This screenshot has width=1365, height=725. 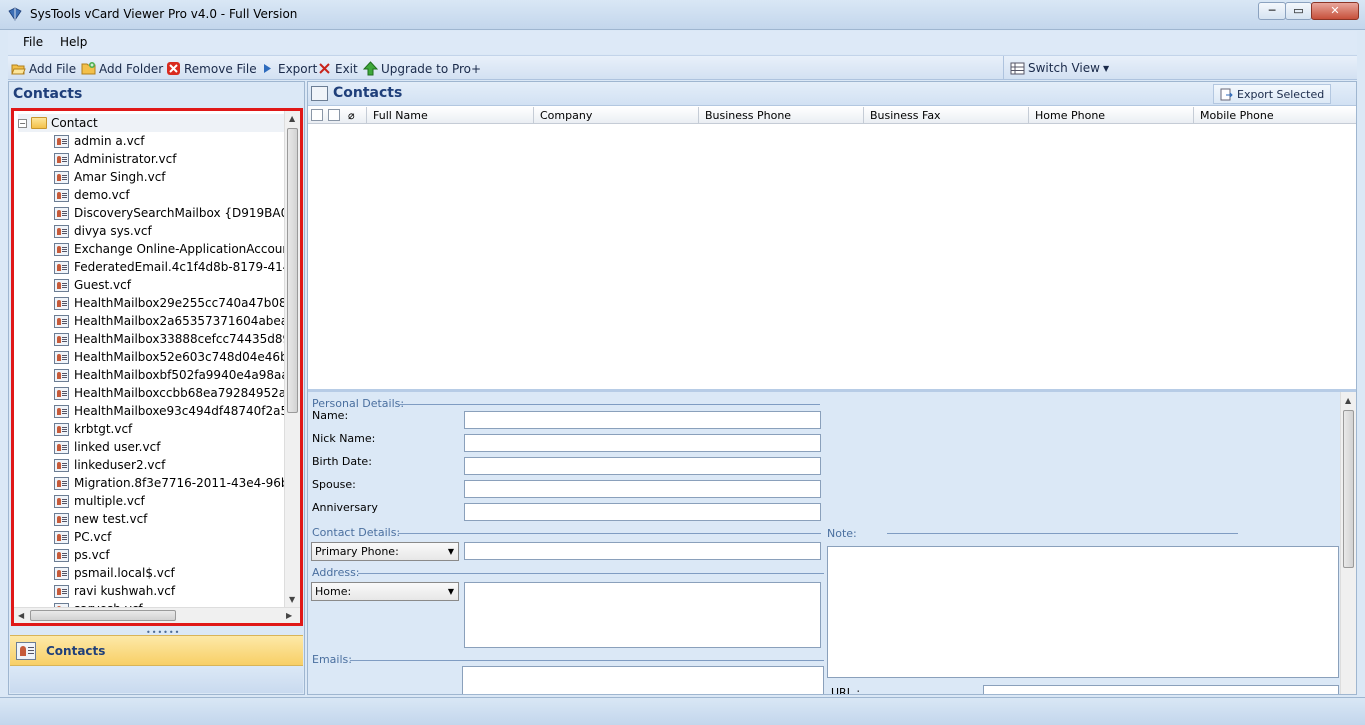 I want to click on export-selected-button: Export Selected, so click(x=1272, y=94).